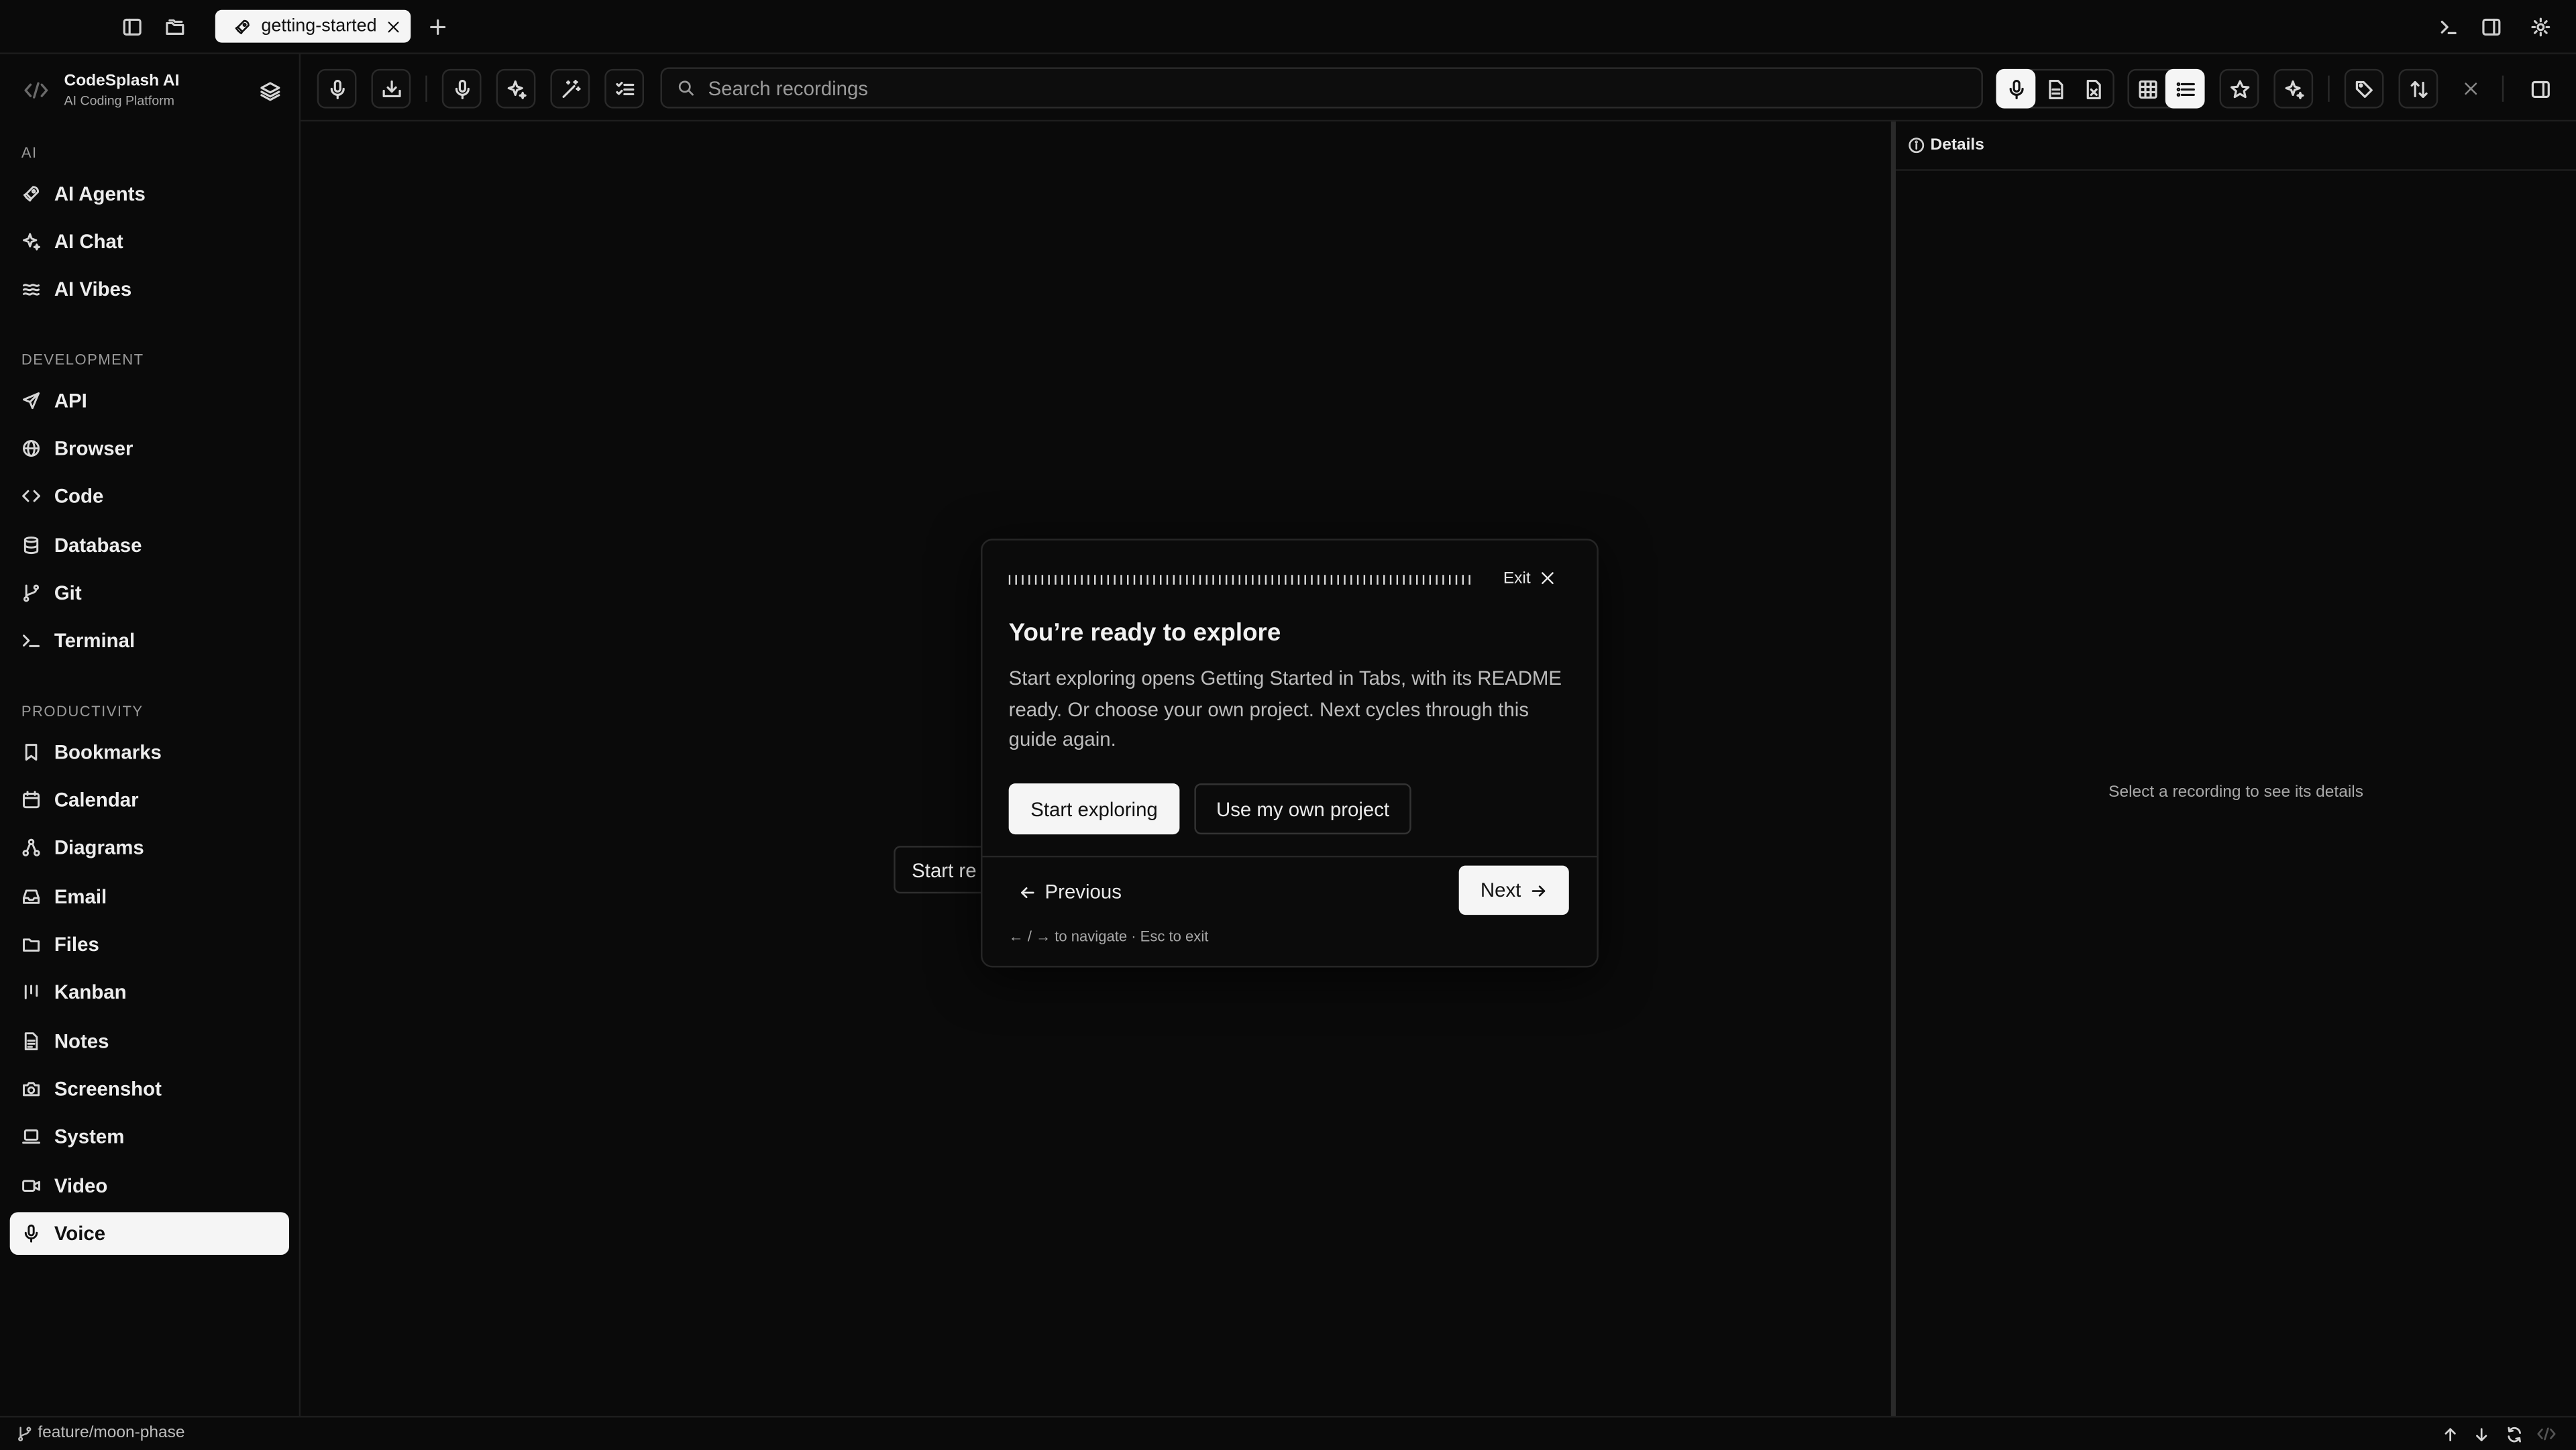  What do you see at coordinates (1094, 809) in the screenshot?
I see `start-exploring-button: Start exploring` at bounding box center [1094, 809].